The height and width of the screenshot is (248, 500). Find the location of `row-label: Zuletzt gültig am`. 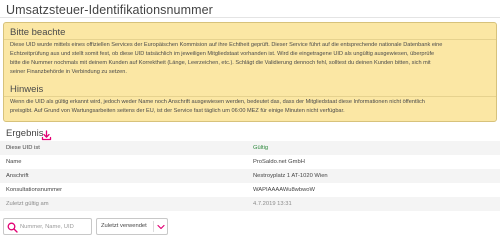

row-label: Zuletzt gültig am is located at coordinates (27, 204).